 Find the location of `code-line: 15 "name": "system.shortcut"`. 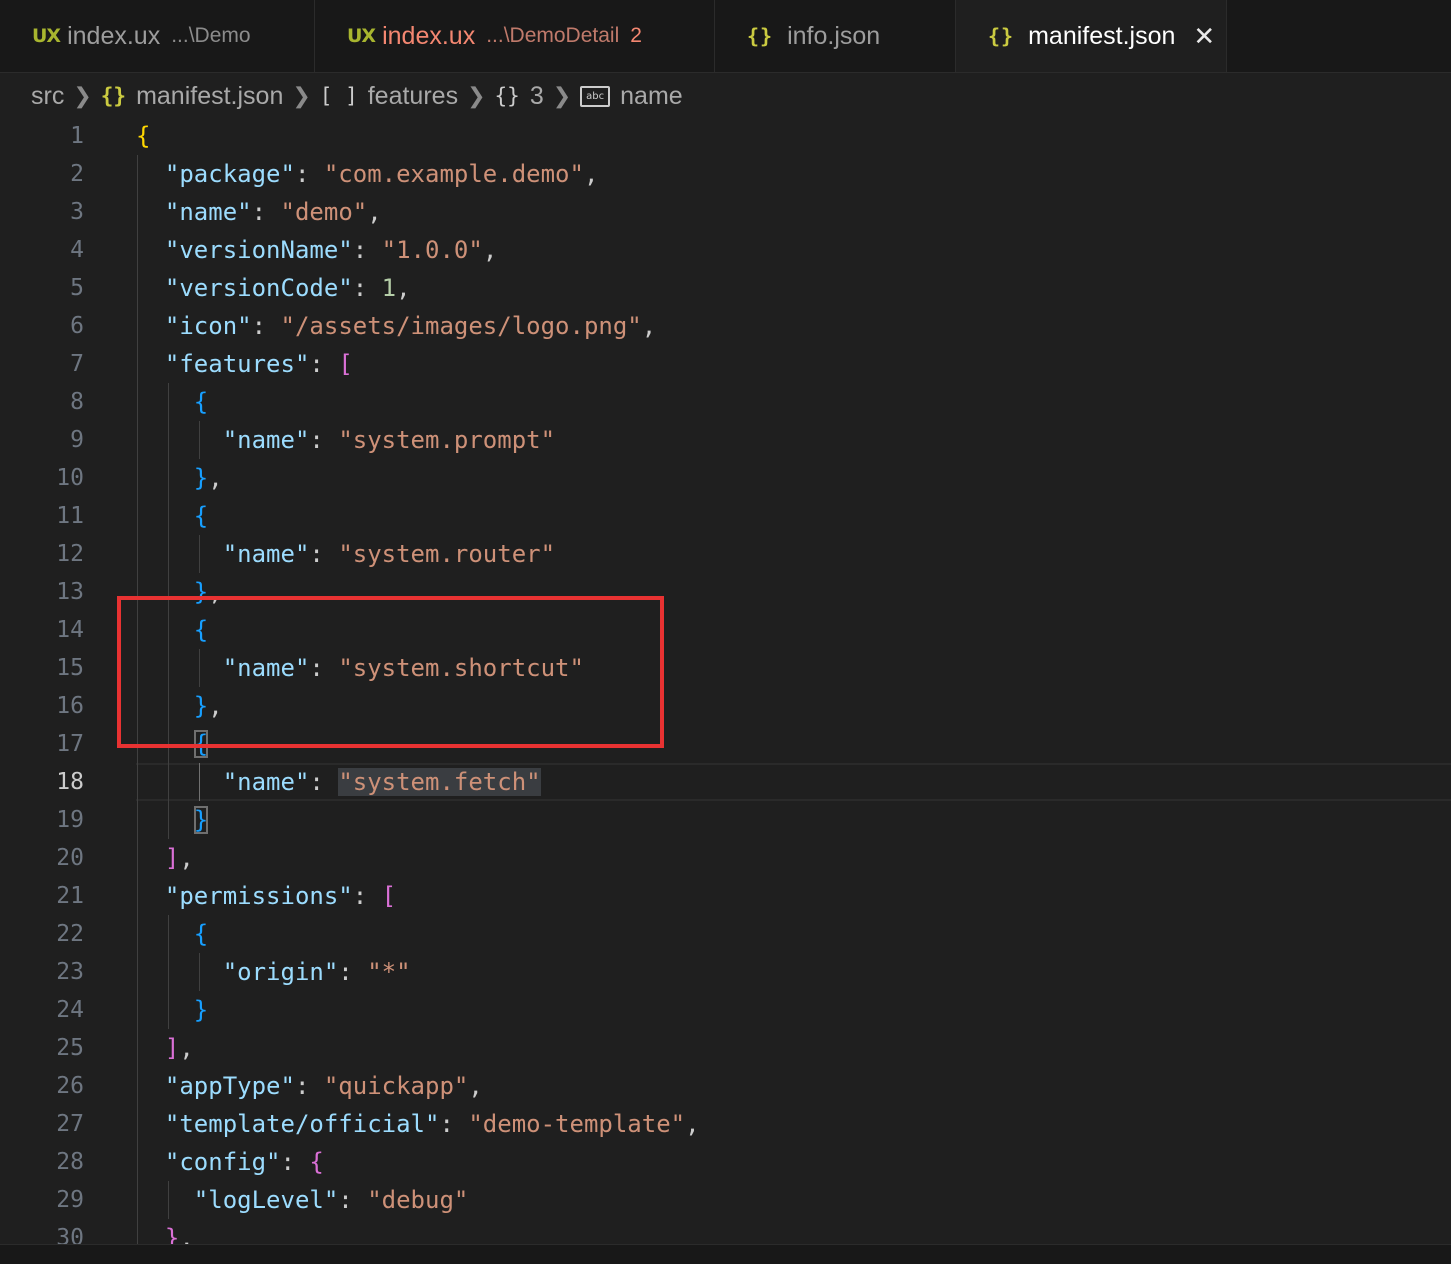

code-line: 15 "name": "system.shortcut" is located at coordinates (725, 668).